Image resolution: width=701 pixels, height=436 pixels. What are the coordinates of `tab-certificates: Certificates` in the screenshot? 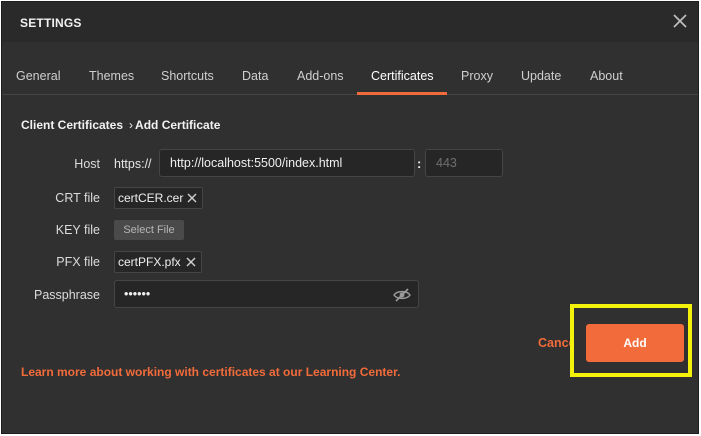 It's located at (402, 76).